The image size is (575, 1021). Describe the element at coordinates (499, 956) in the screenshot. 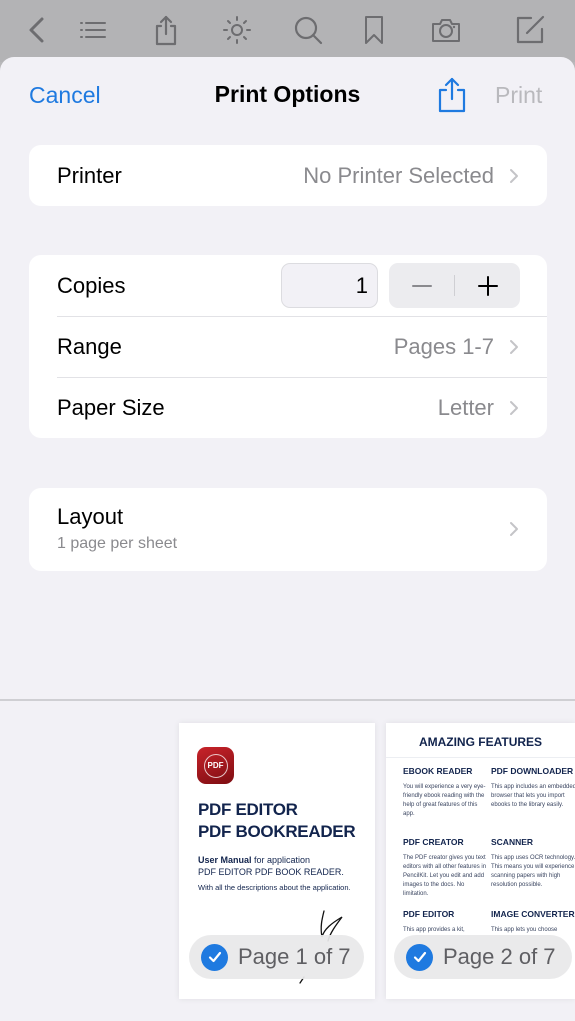

I see `page-label: Page 2 of 7` at that location.